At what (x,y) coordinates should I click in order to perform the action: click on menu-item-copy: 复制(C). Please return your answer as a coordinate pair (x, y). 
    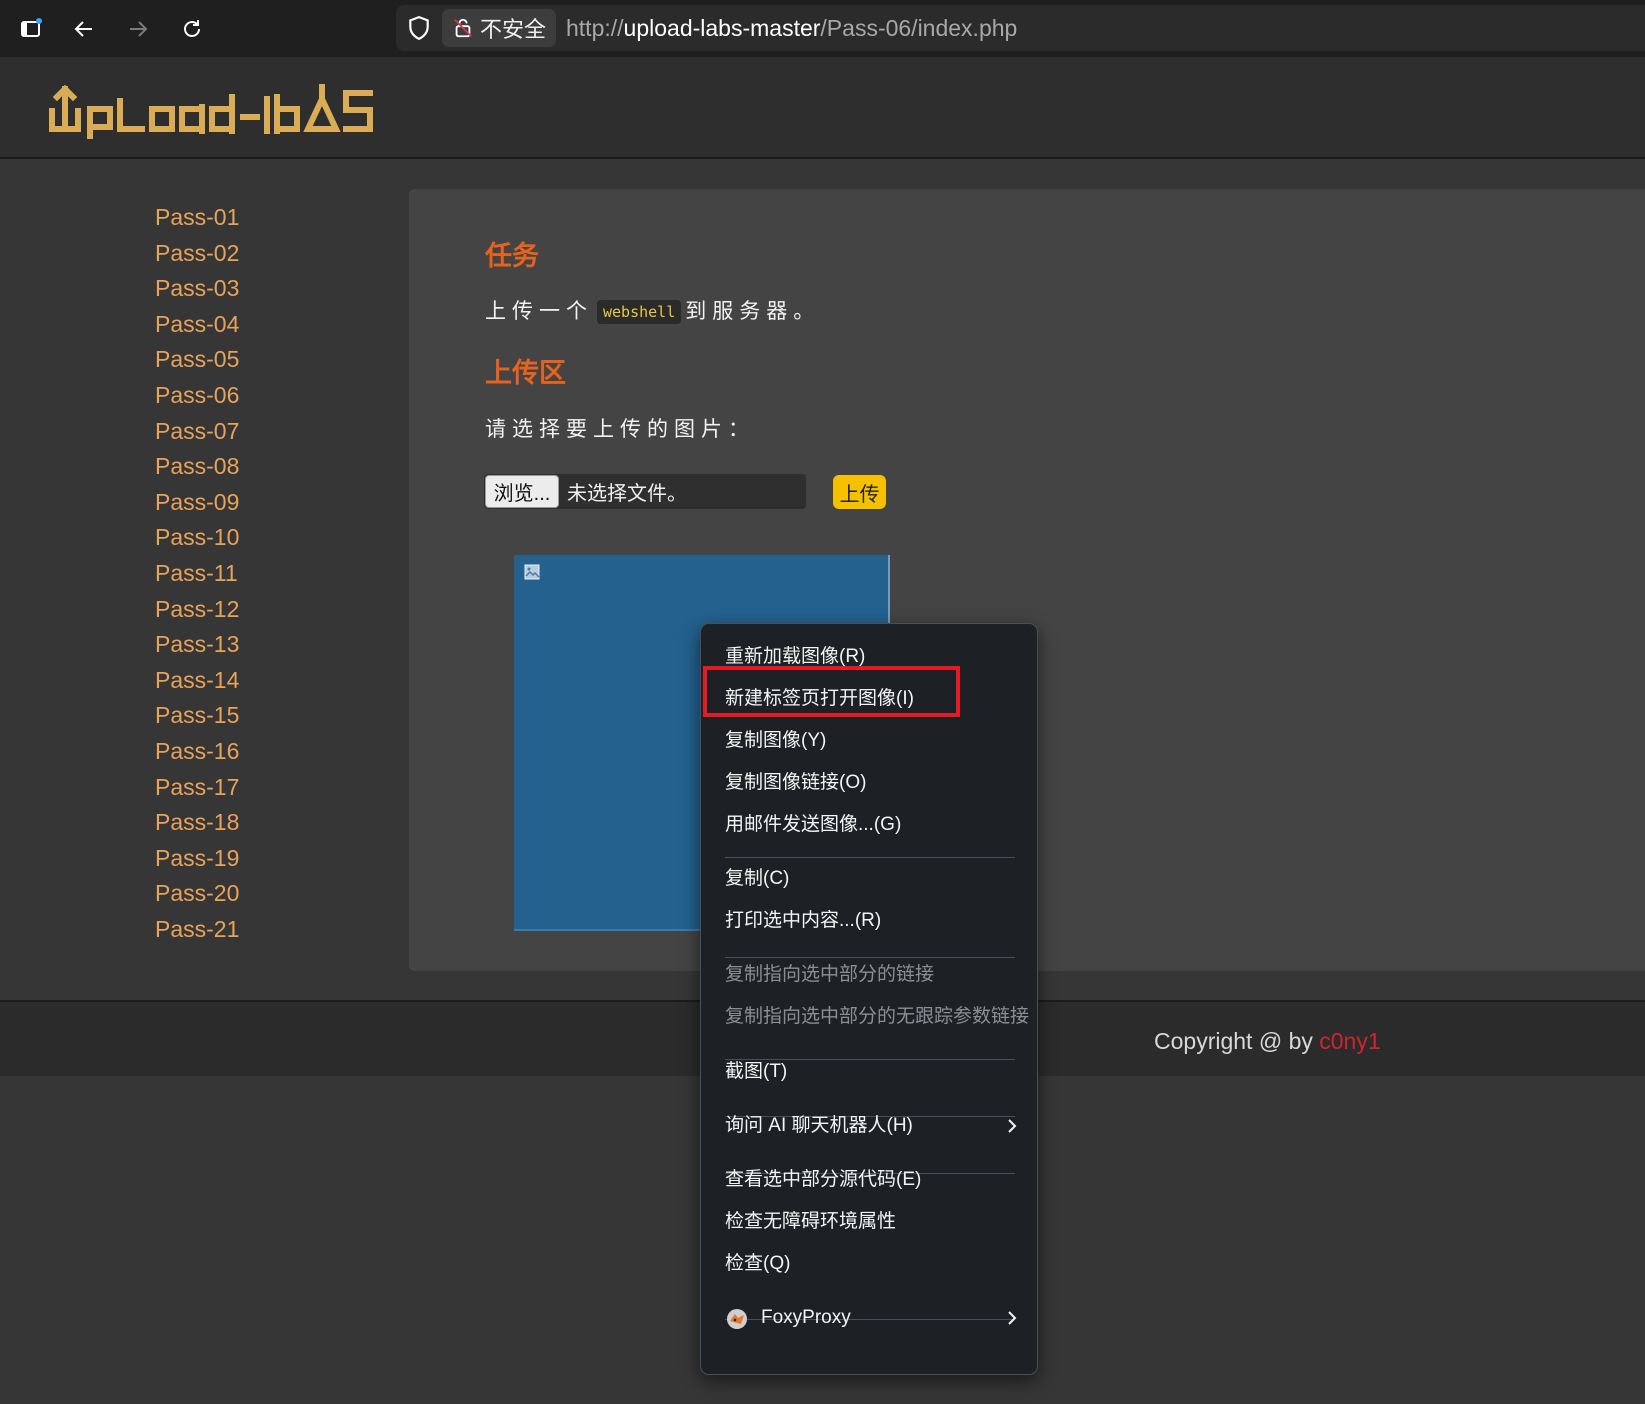
    Looking at the image, I should click on (875, 879).